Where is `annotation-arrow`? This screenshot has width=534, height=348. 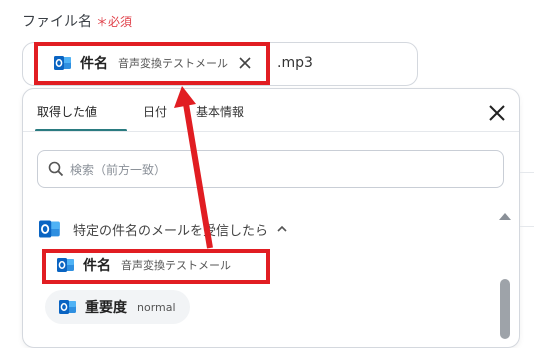
annotation-arrow is located at coordinates (193, 167).